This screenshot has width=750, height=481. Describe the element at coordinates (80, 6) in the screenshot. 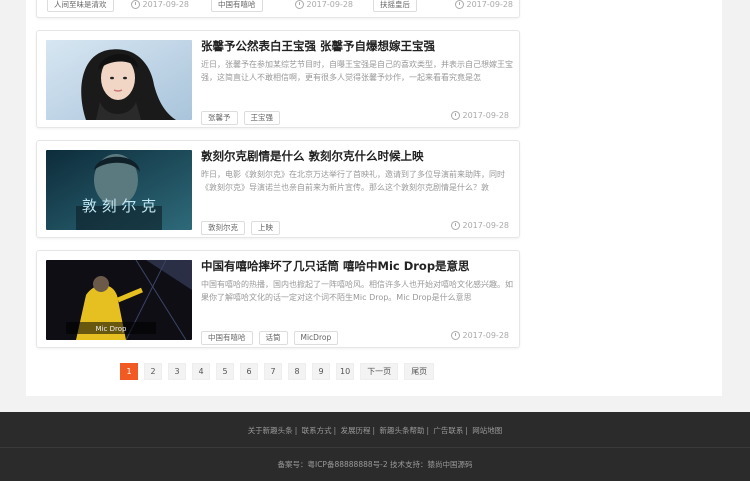

I see `tag: 人间至味是清欢` at that location.